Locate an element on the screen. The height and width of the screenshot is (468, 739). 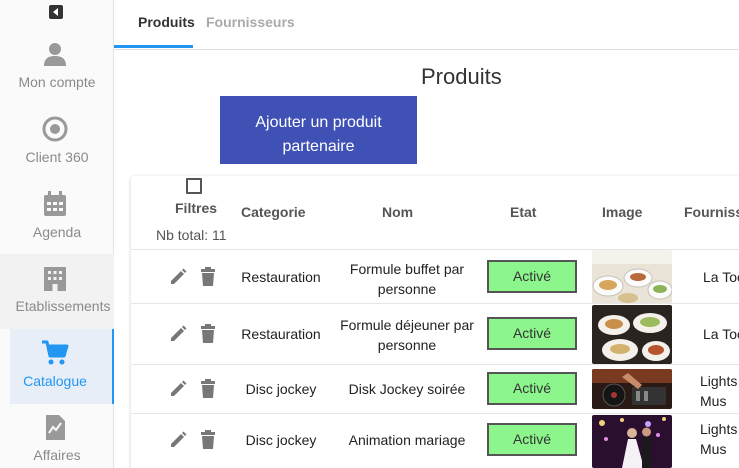
column-header-nom: Nom is located at coordinates (397, 212).